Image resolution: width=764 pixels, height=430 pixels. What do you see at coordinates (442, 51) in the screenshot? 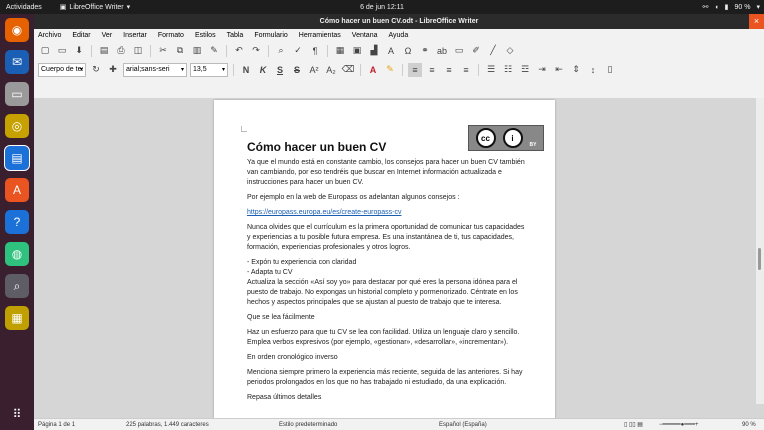
I see `insert-footnote-icon: ab` at bounding box center [442, 51].